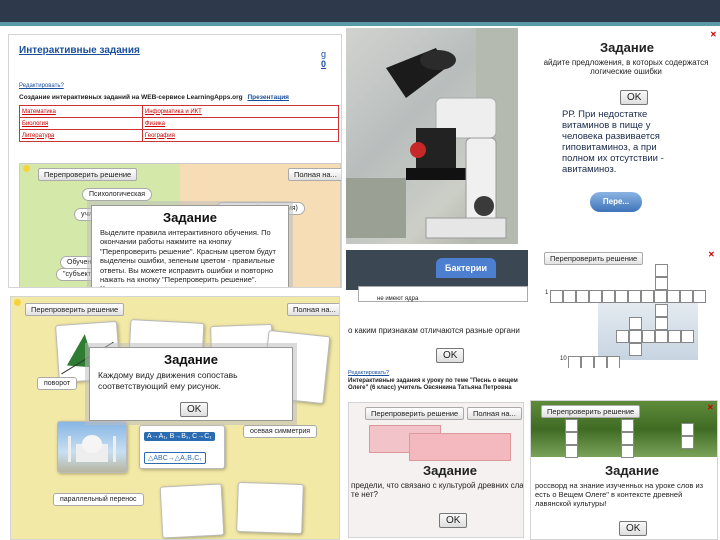 This screenshot has height=540, width=720. I want to click on number-1: 1, so click(547, 293).